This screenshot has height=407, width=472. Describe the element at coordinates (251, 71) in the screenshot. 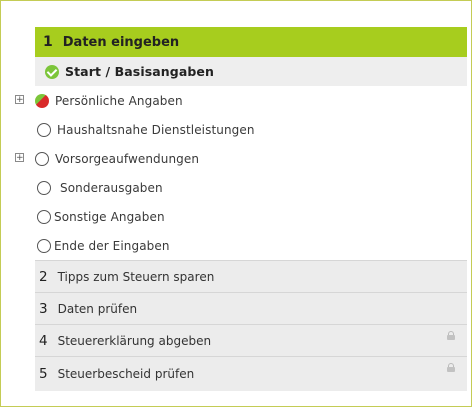

I see `substep-start-basisangaben: Start / Basisangaben` at that location.